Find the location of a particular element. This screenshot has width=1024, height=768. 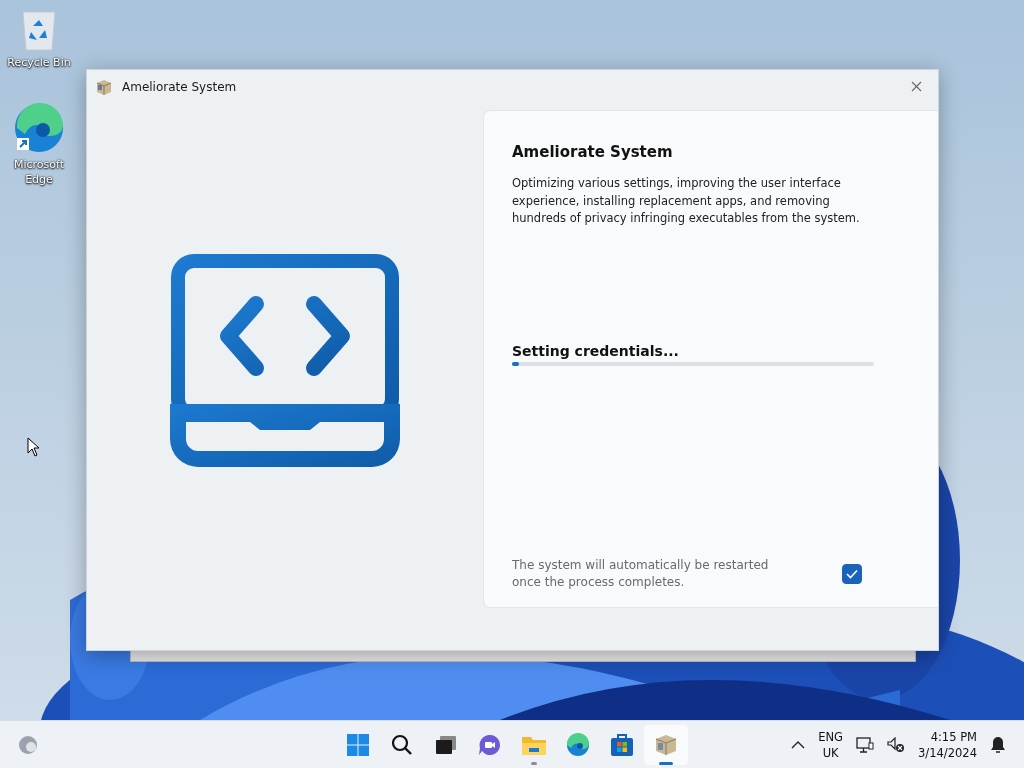

task-view-icon is located at coordinates (446, 744).